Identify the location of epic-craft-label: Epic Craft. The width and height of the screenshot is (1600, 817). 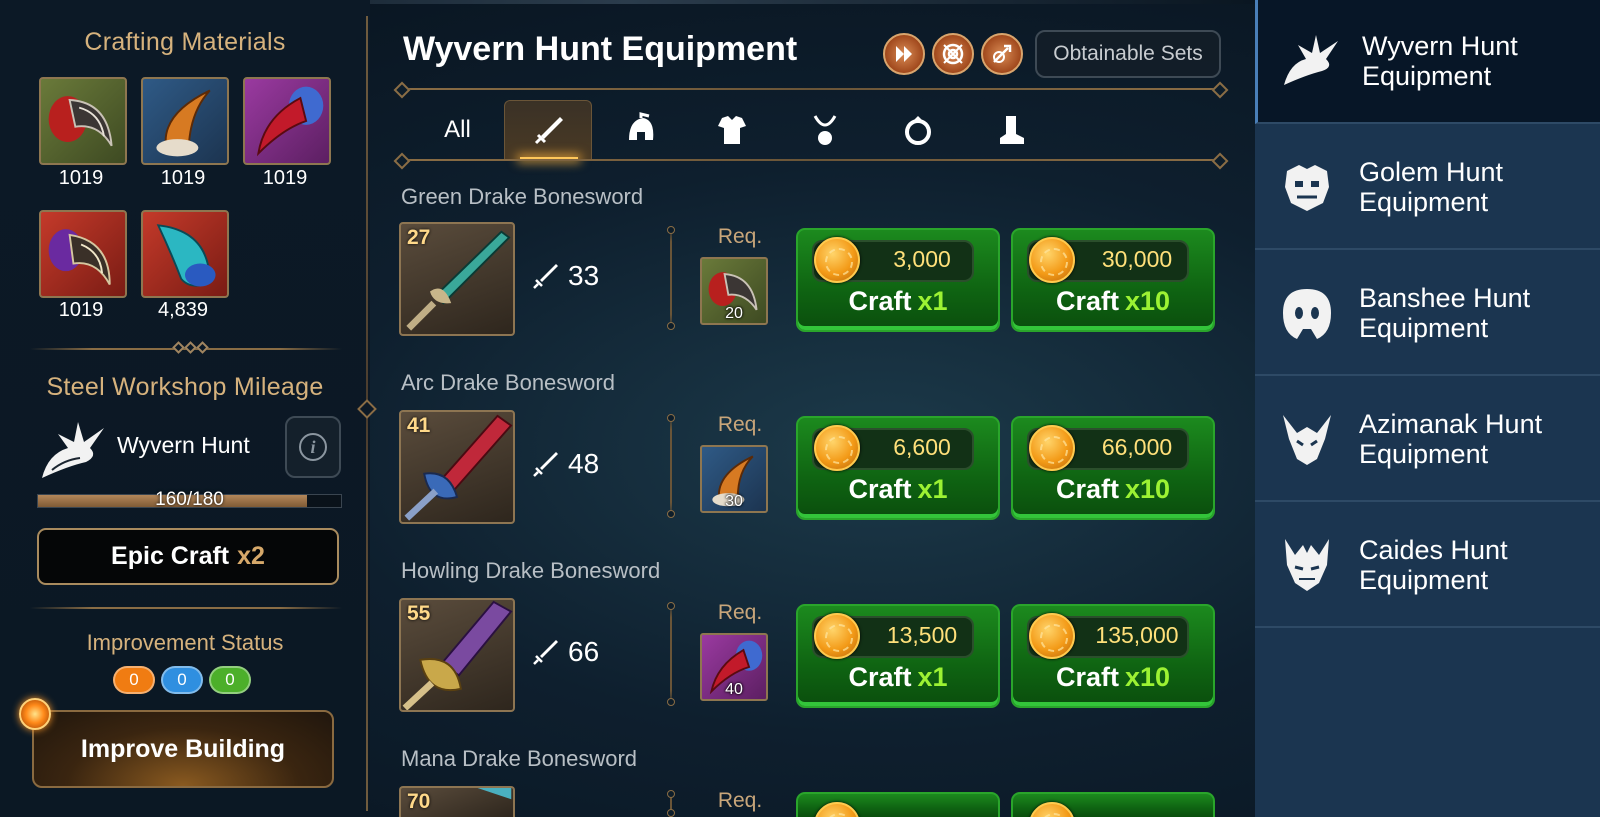
(170, 556).